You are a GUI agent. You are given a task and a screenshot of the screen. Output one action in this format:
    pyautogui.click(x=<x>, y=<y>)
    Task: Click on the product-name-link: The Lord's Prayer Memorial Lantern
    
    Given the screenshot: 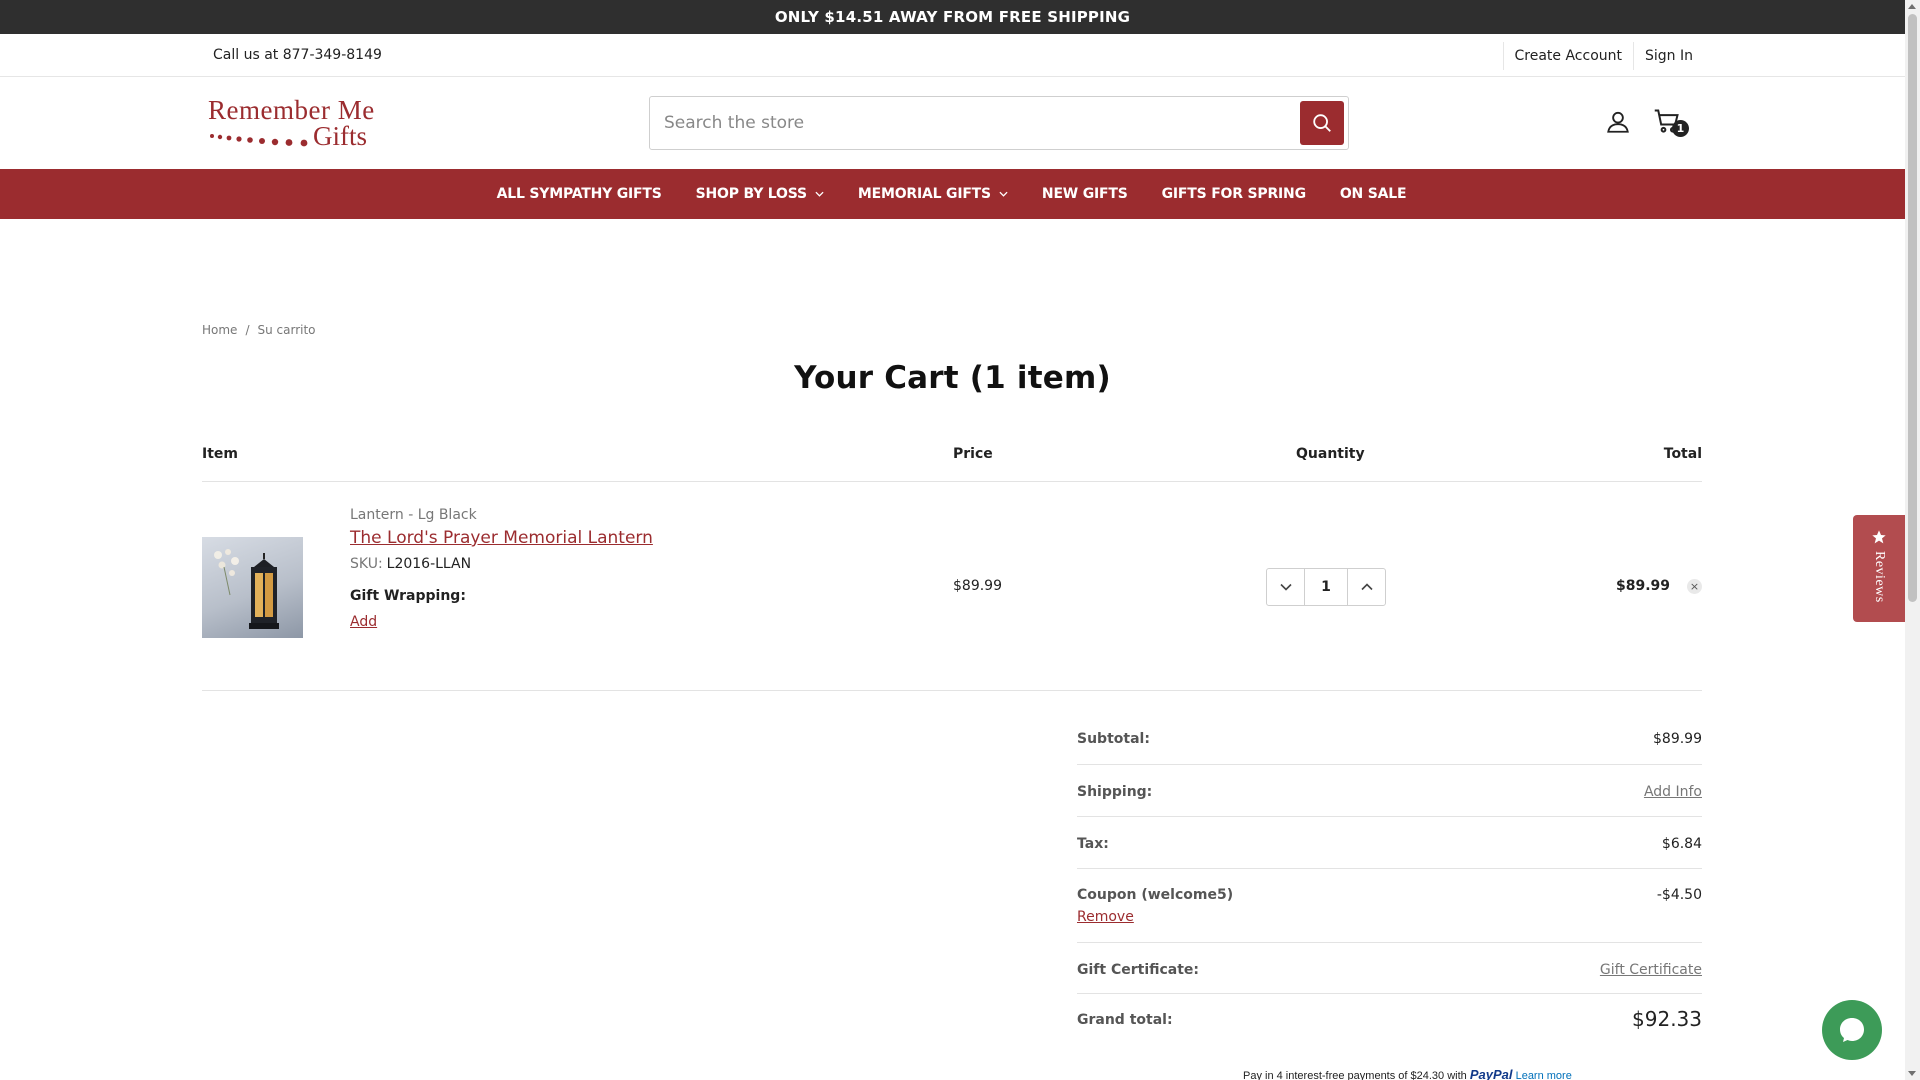 What is the action you would take?
    pyautogui.click(x=501, y=538)
    